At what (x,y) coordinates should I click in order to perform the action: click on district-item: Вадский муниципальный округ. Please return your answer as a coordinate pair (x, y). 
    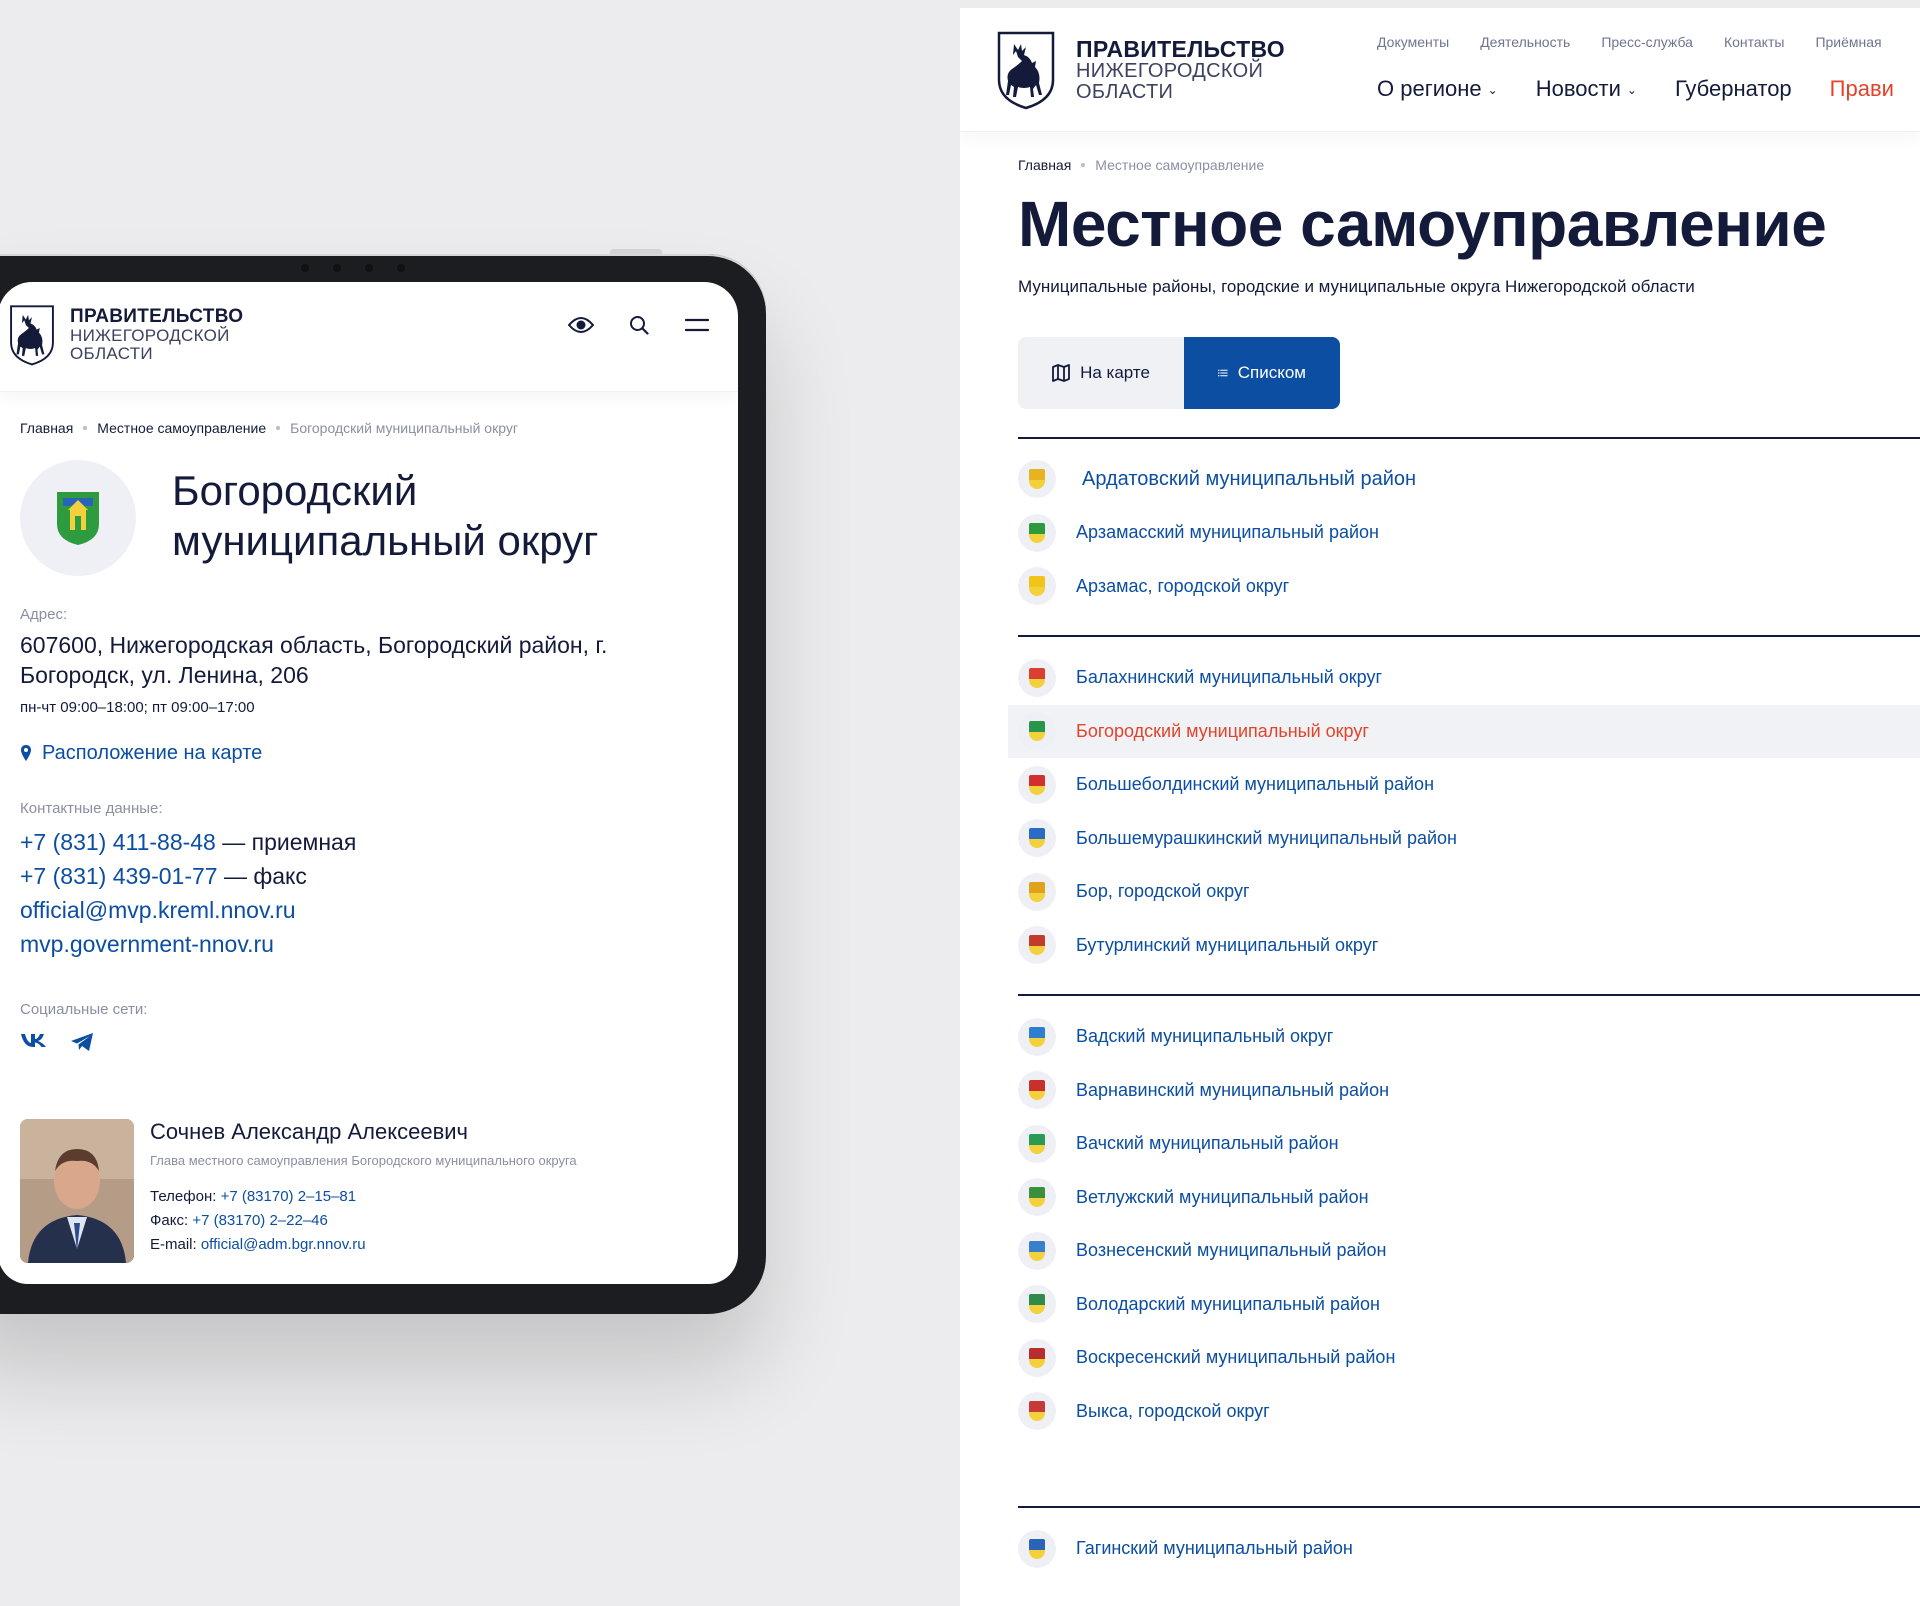
    Looking at the image, I should click on (1469, 1037).